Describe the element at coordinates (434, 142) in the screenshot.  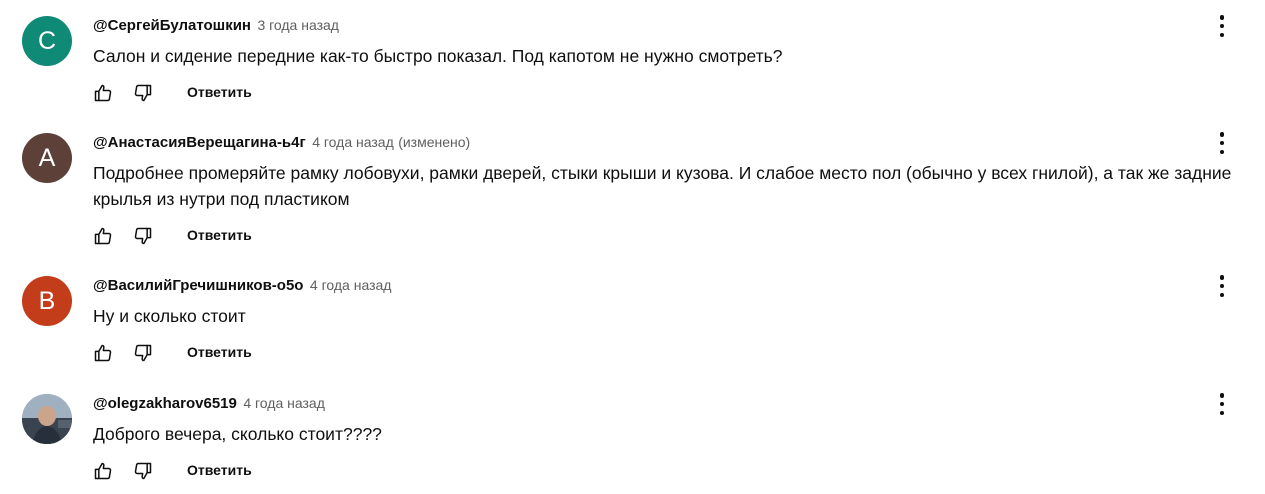
I see `comment-edited: (изменено)` at that location.